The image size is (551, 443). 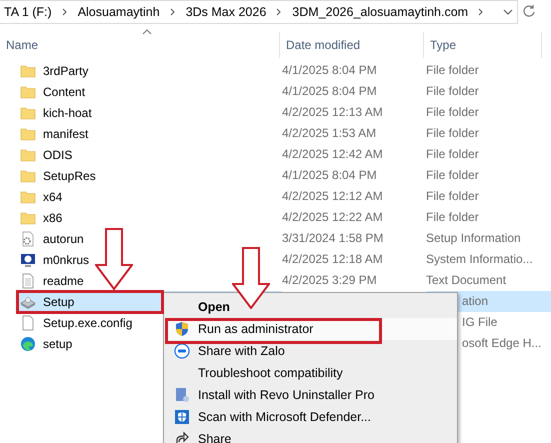 What do you see at coordinates (86, 112) in the screenshot?
I see `file-name: kich-hoat` at bounding box center [86, 112].